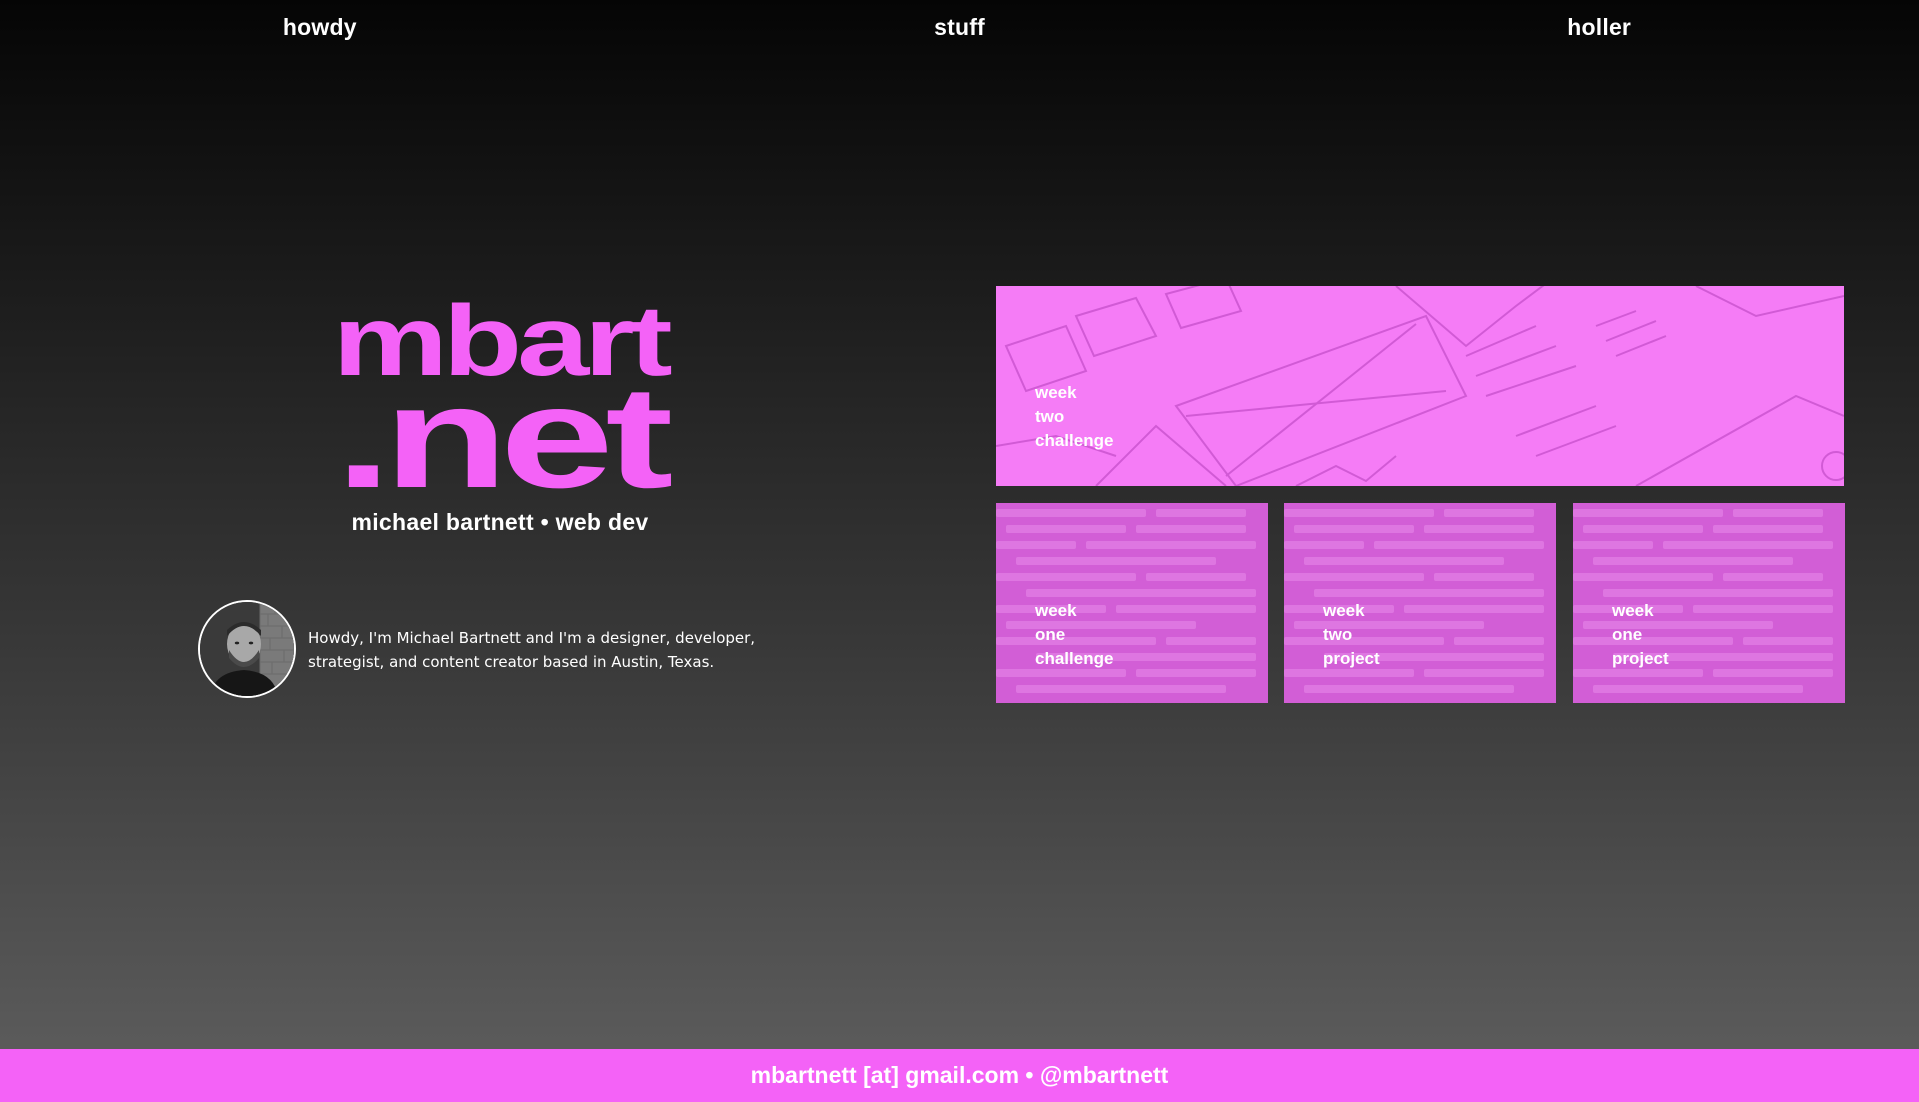 Image resolution: width=1919 pixels, height=1102 pixels. Describe the element at coordinates (1709, 603) in the screenshot. I see `project-tile-week-one-project: week one project` at that location.